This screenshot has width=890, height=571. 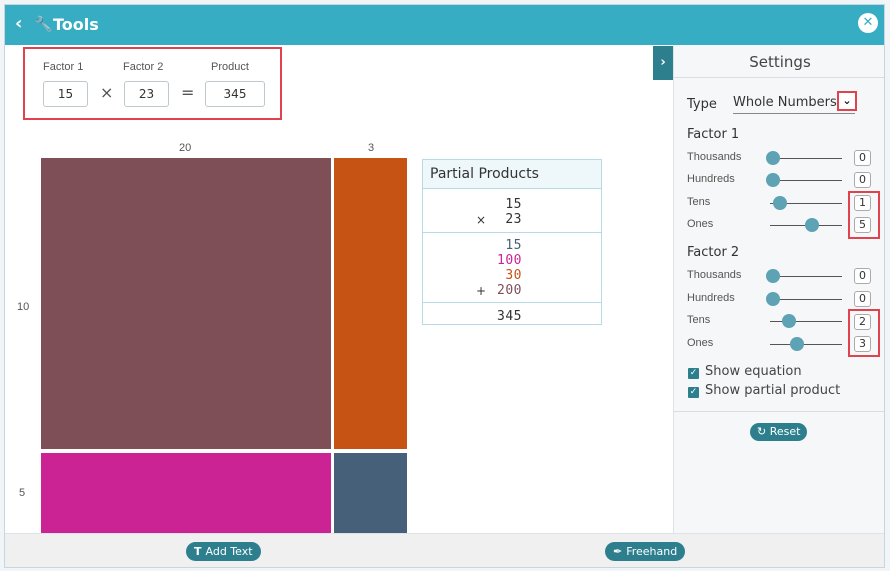 I want to click on factor1-highlight, so click(x=864, y=215).